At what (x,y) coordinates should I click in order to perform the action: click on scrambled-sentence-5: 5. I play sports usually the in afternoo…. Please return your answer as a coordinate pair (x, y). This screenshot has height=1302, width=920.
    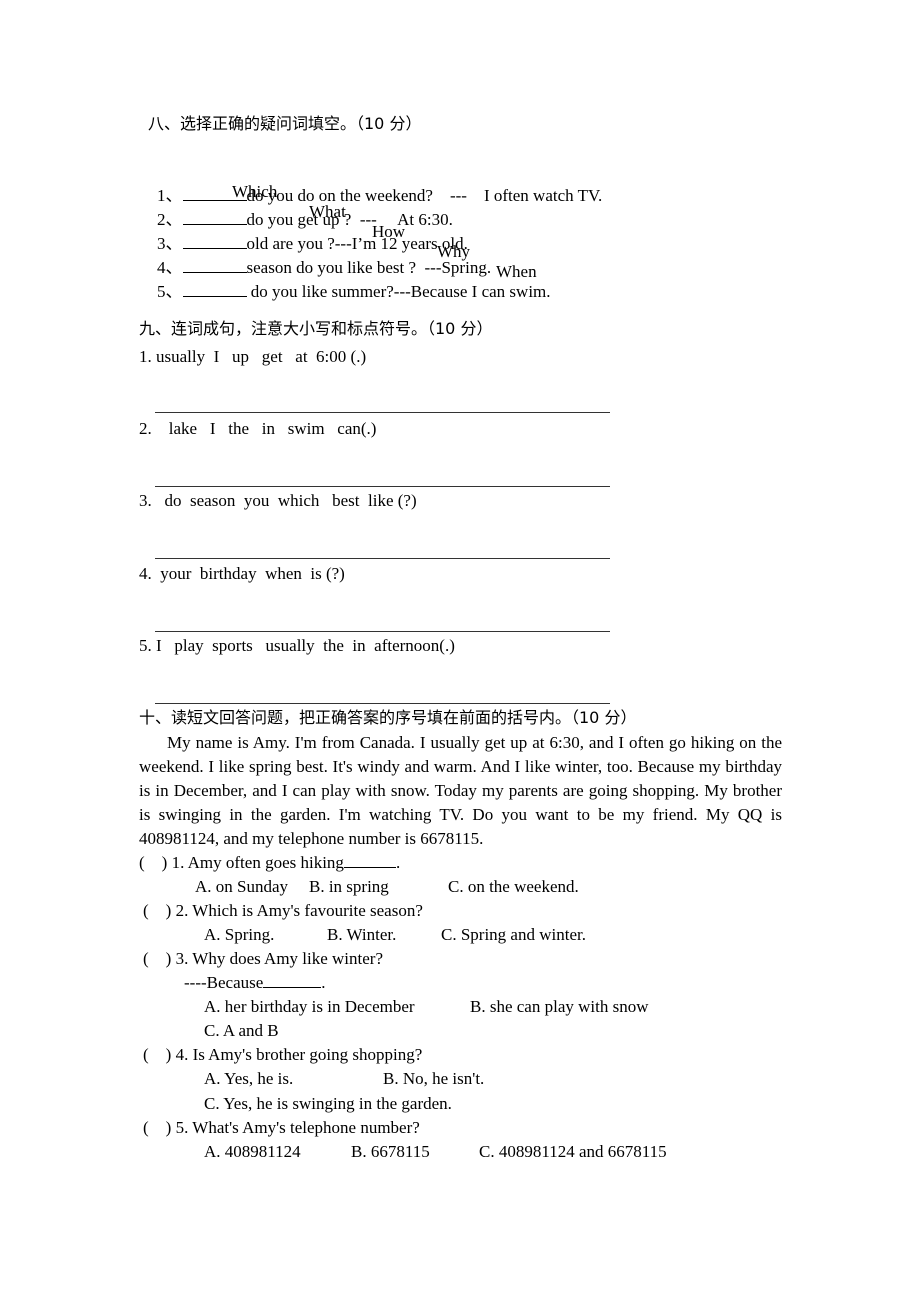
    Looking at the image, I should click on (297, 645).